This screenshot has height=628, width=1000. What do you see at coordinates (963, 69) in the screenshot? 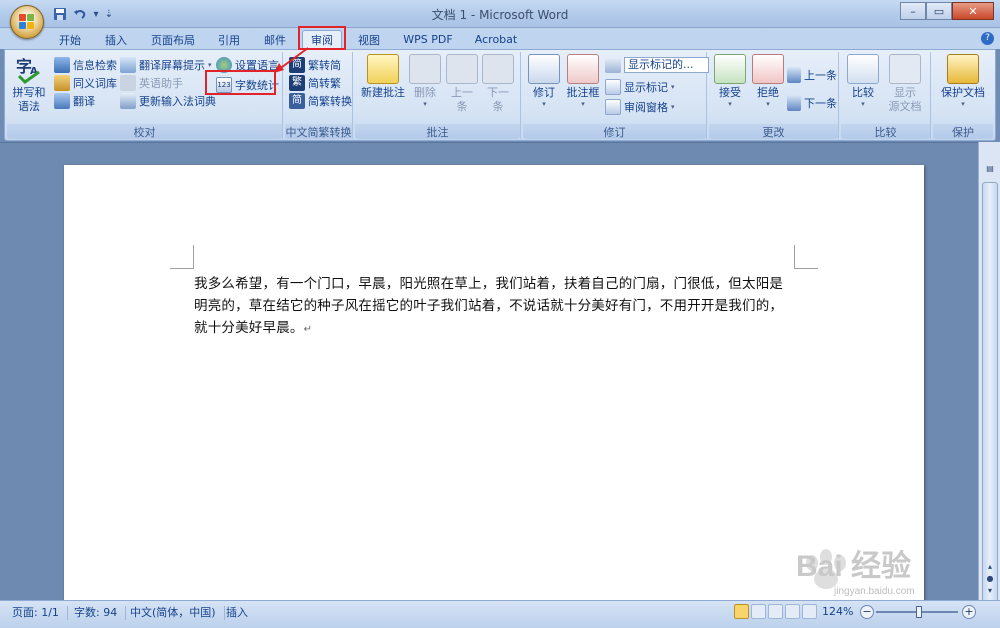
I see `lock-icon` at bounding box center [963, 69].